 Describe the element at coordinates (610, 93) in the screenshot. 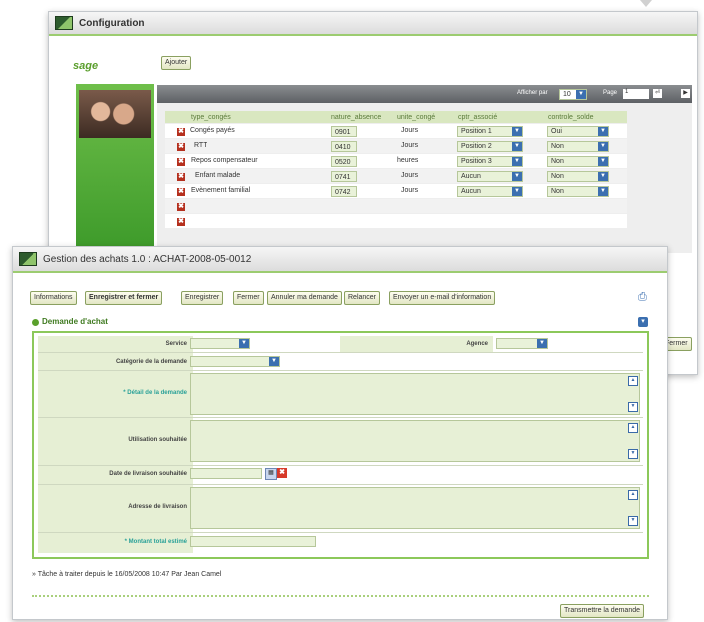

I see `page-label: Page` at that location.